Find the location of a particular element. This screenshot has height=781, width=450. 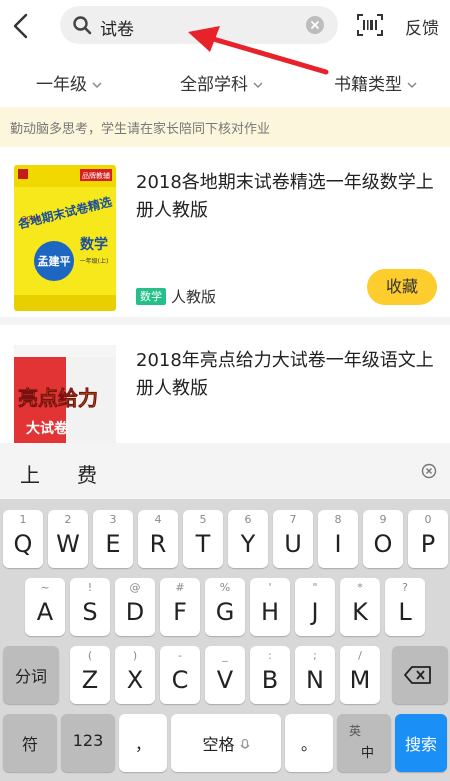

key-n: ; N is located at coordinates (315, 675).